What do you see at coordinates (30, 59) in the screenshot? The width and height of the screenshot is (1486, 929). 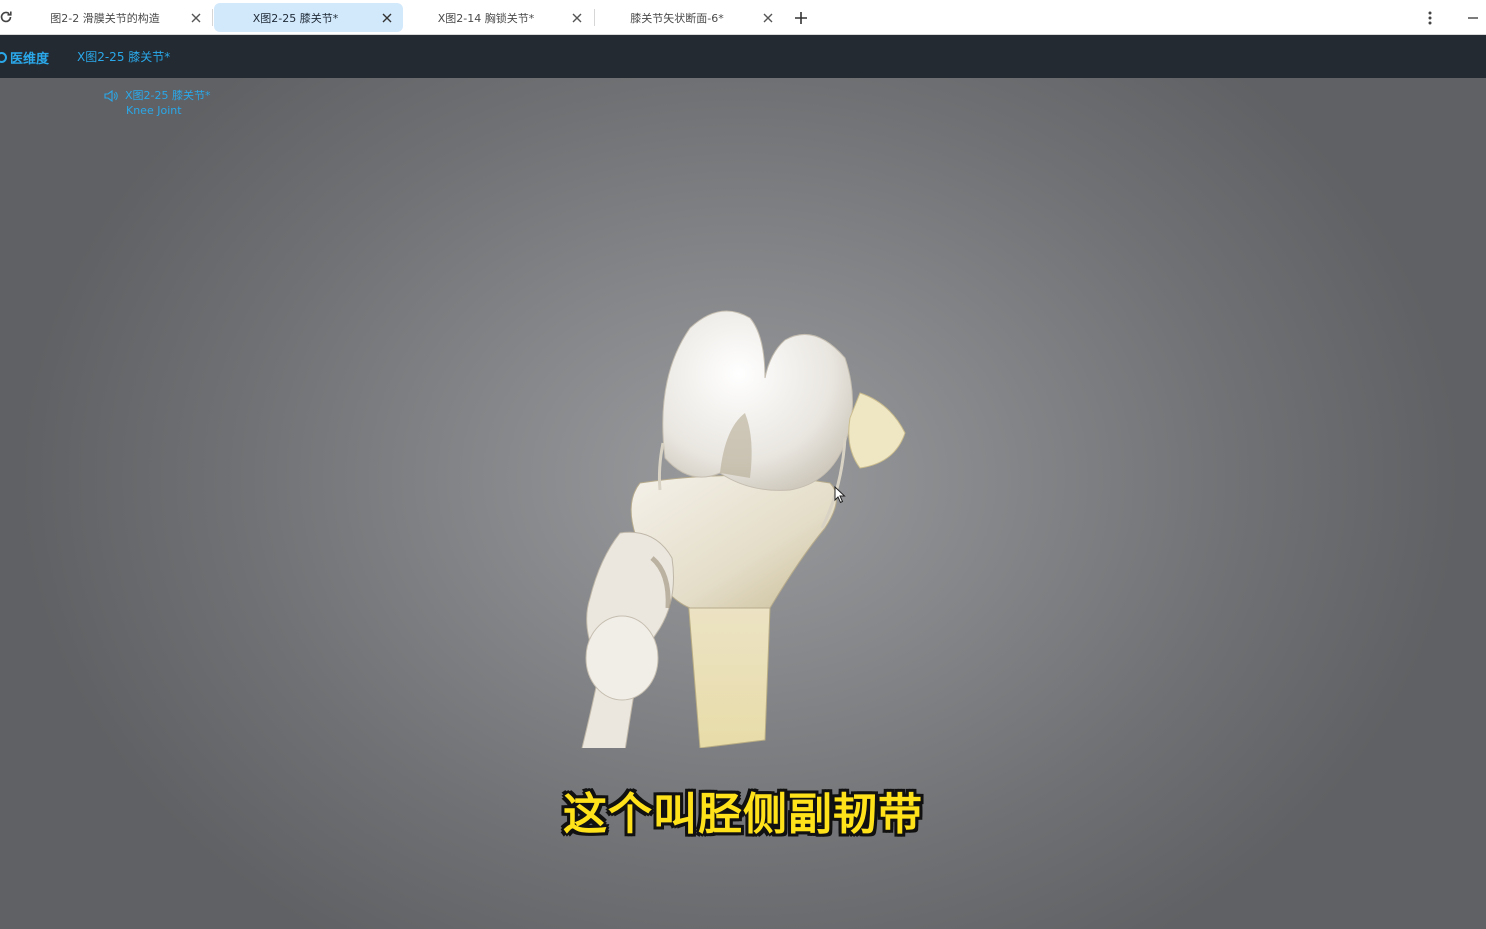 I see `brand-name: 医维度` at bounding box center [30, 59].